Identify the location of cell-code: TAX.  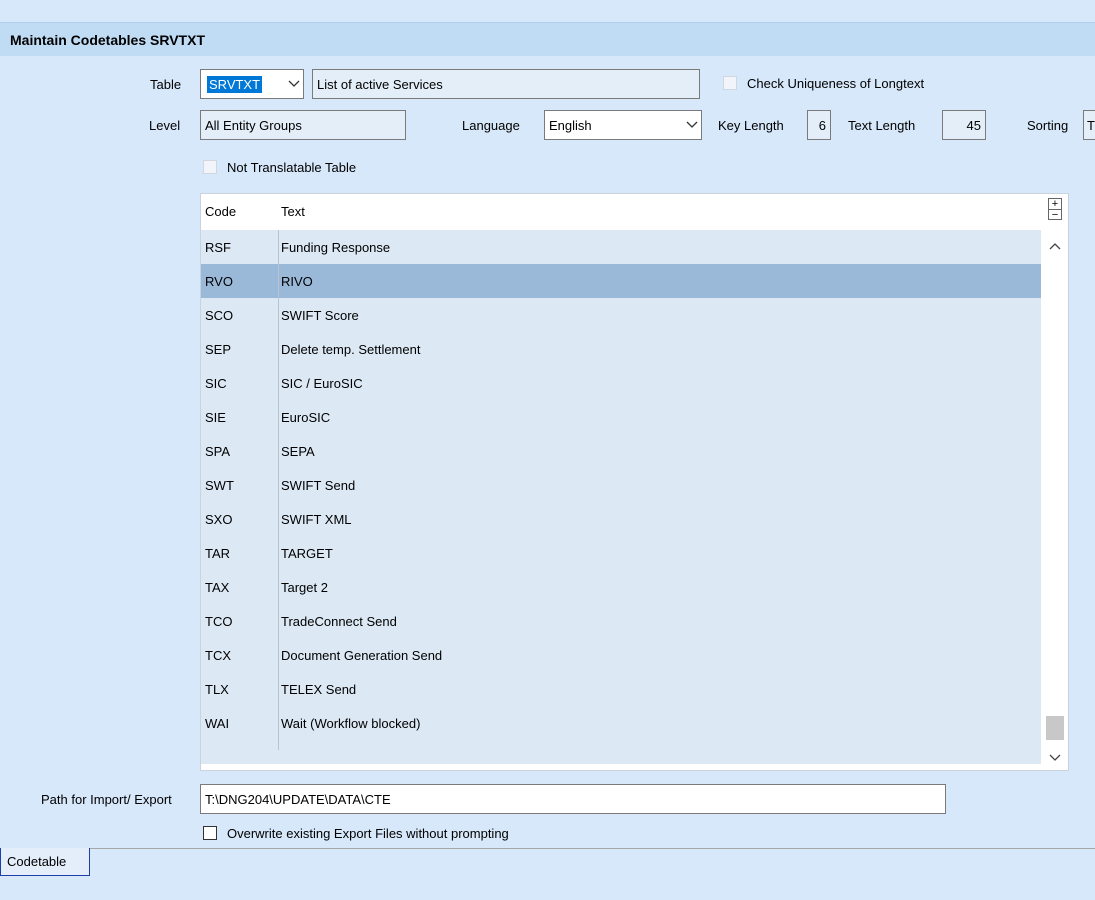
(217, 587).